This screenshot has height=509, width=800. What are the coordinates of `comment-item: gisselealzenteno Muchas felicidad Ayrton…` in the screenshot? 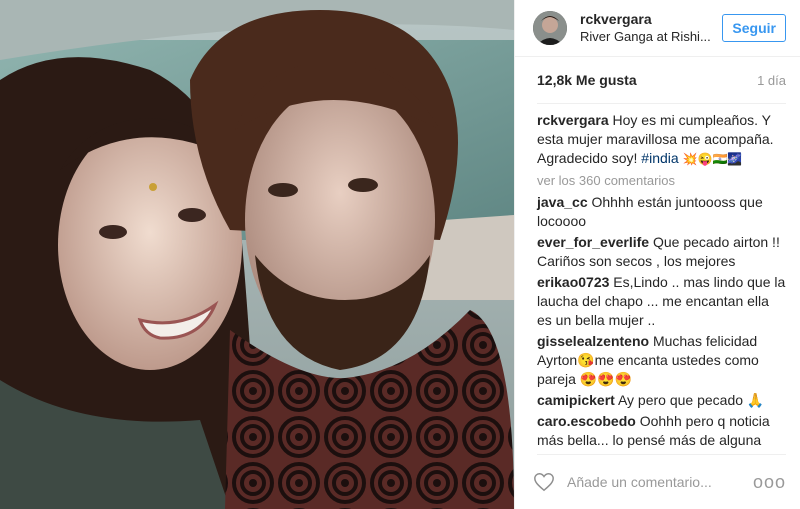 It's located at (661, 360).